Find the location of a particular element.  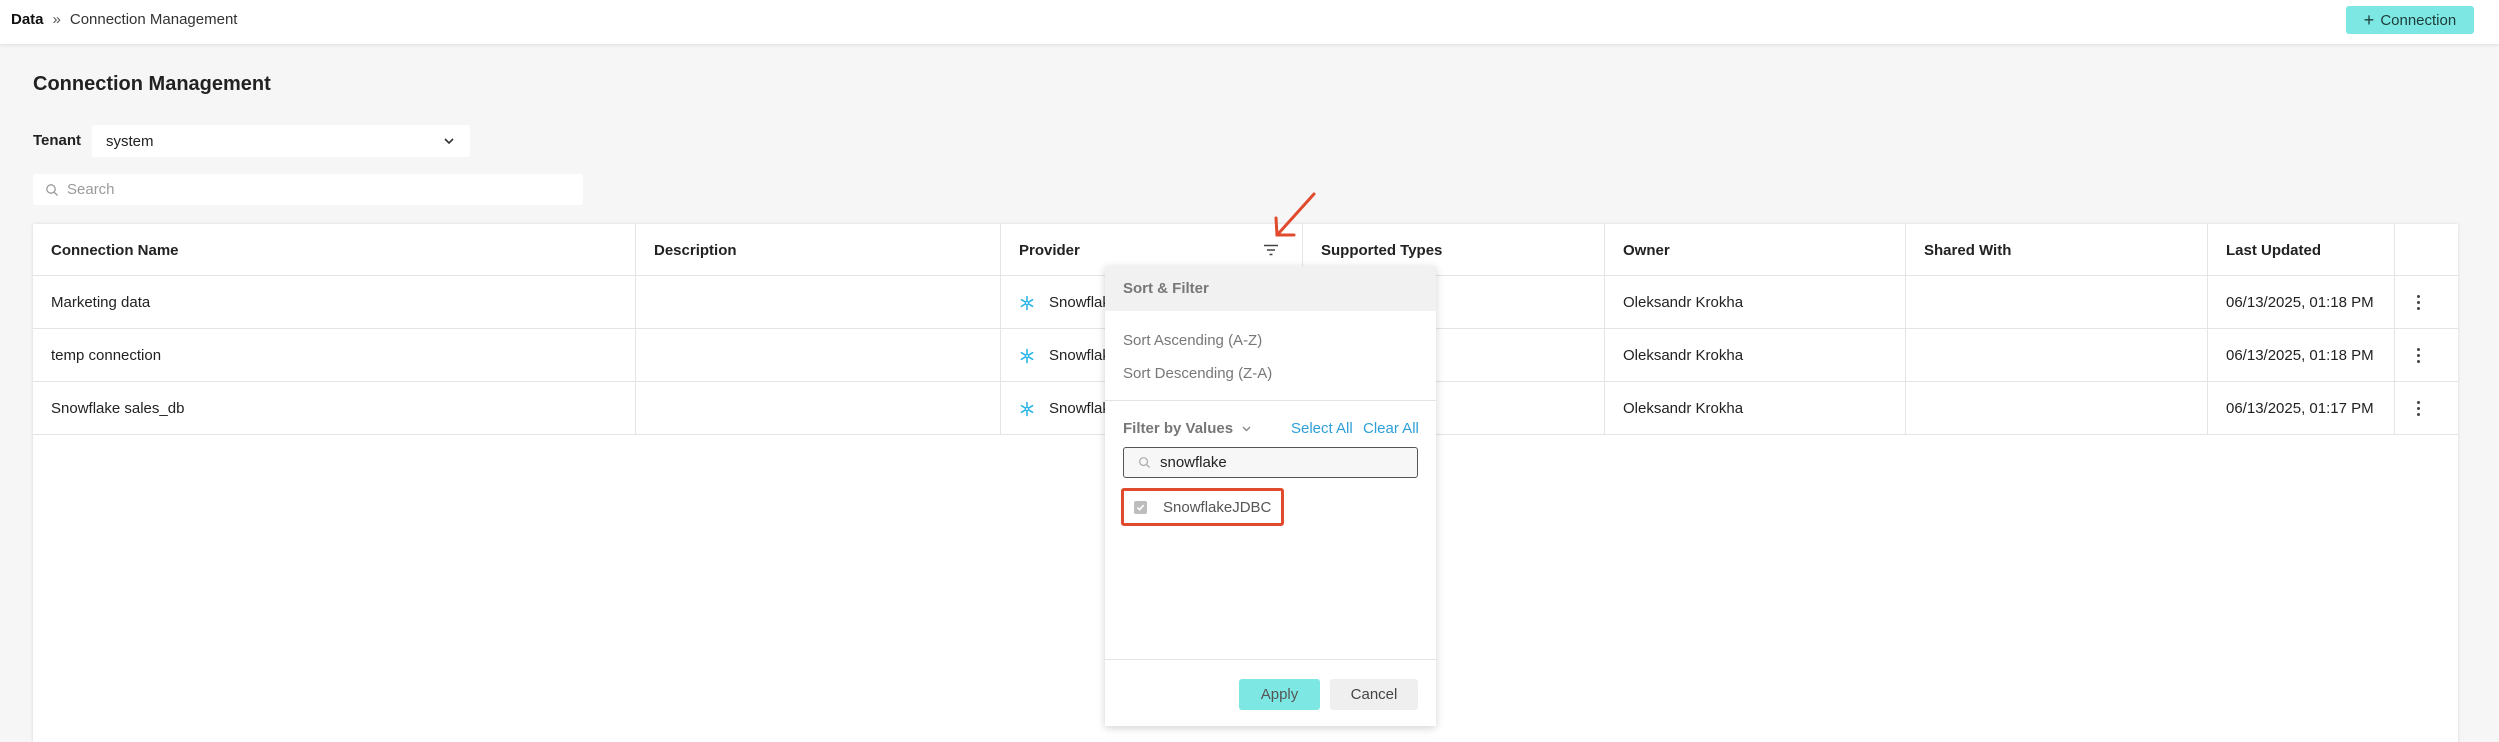

breadcrumb: Data » Connection Management is located at coordinates (124, 19).